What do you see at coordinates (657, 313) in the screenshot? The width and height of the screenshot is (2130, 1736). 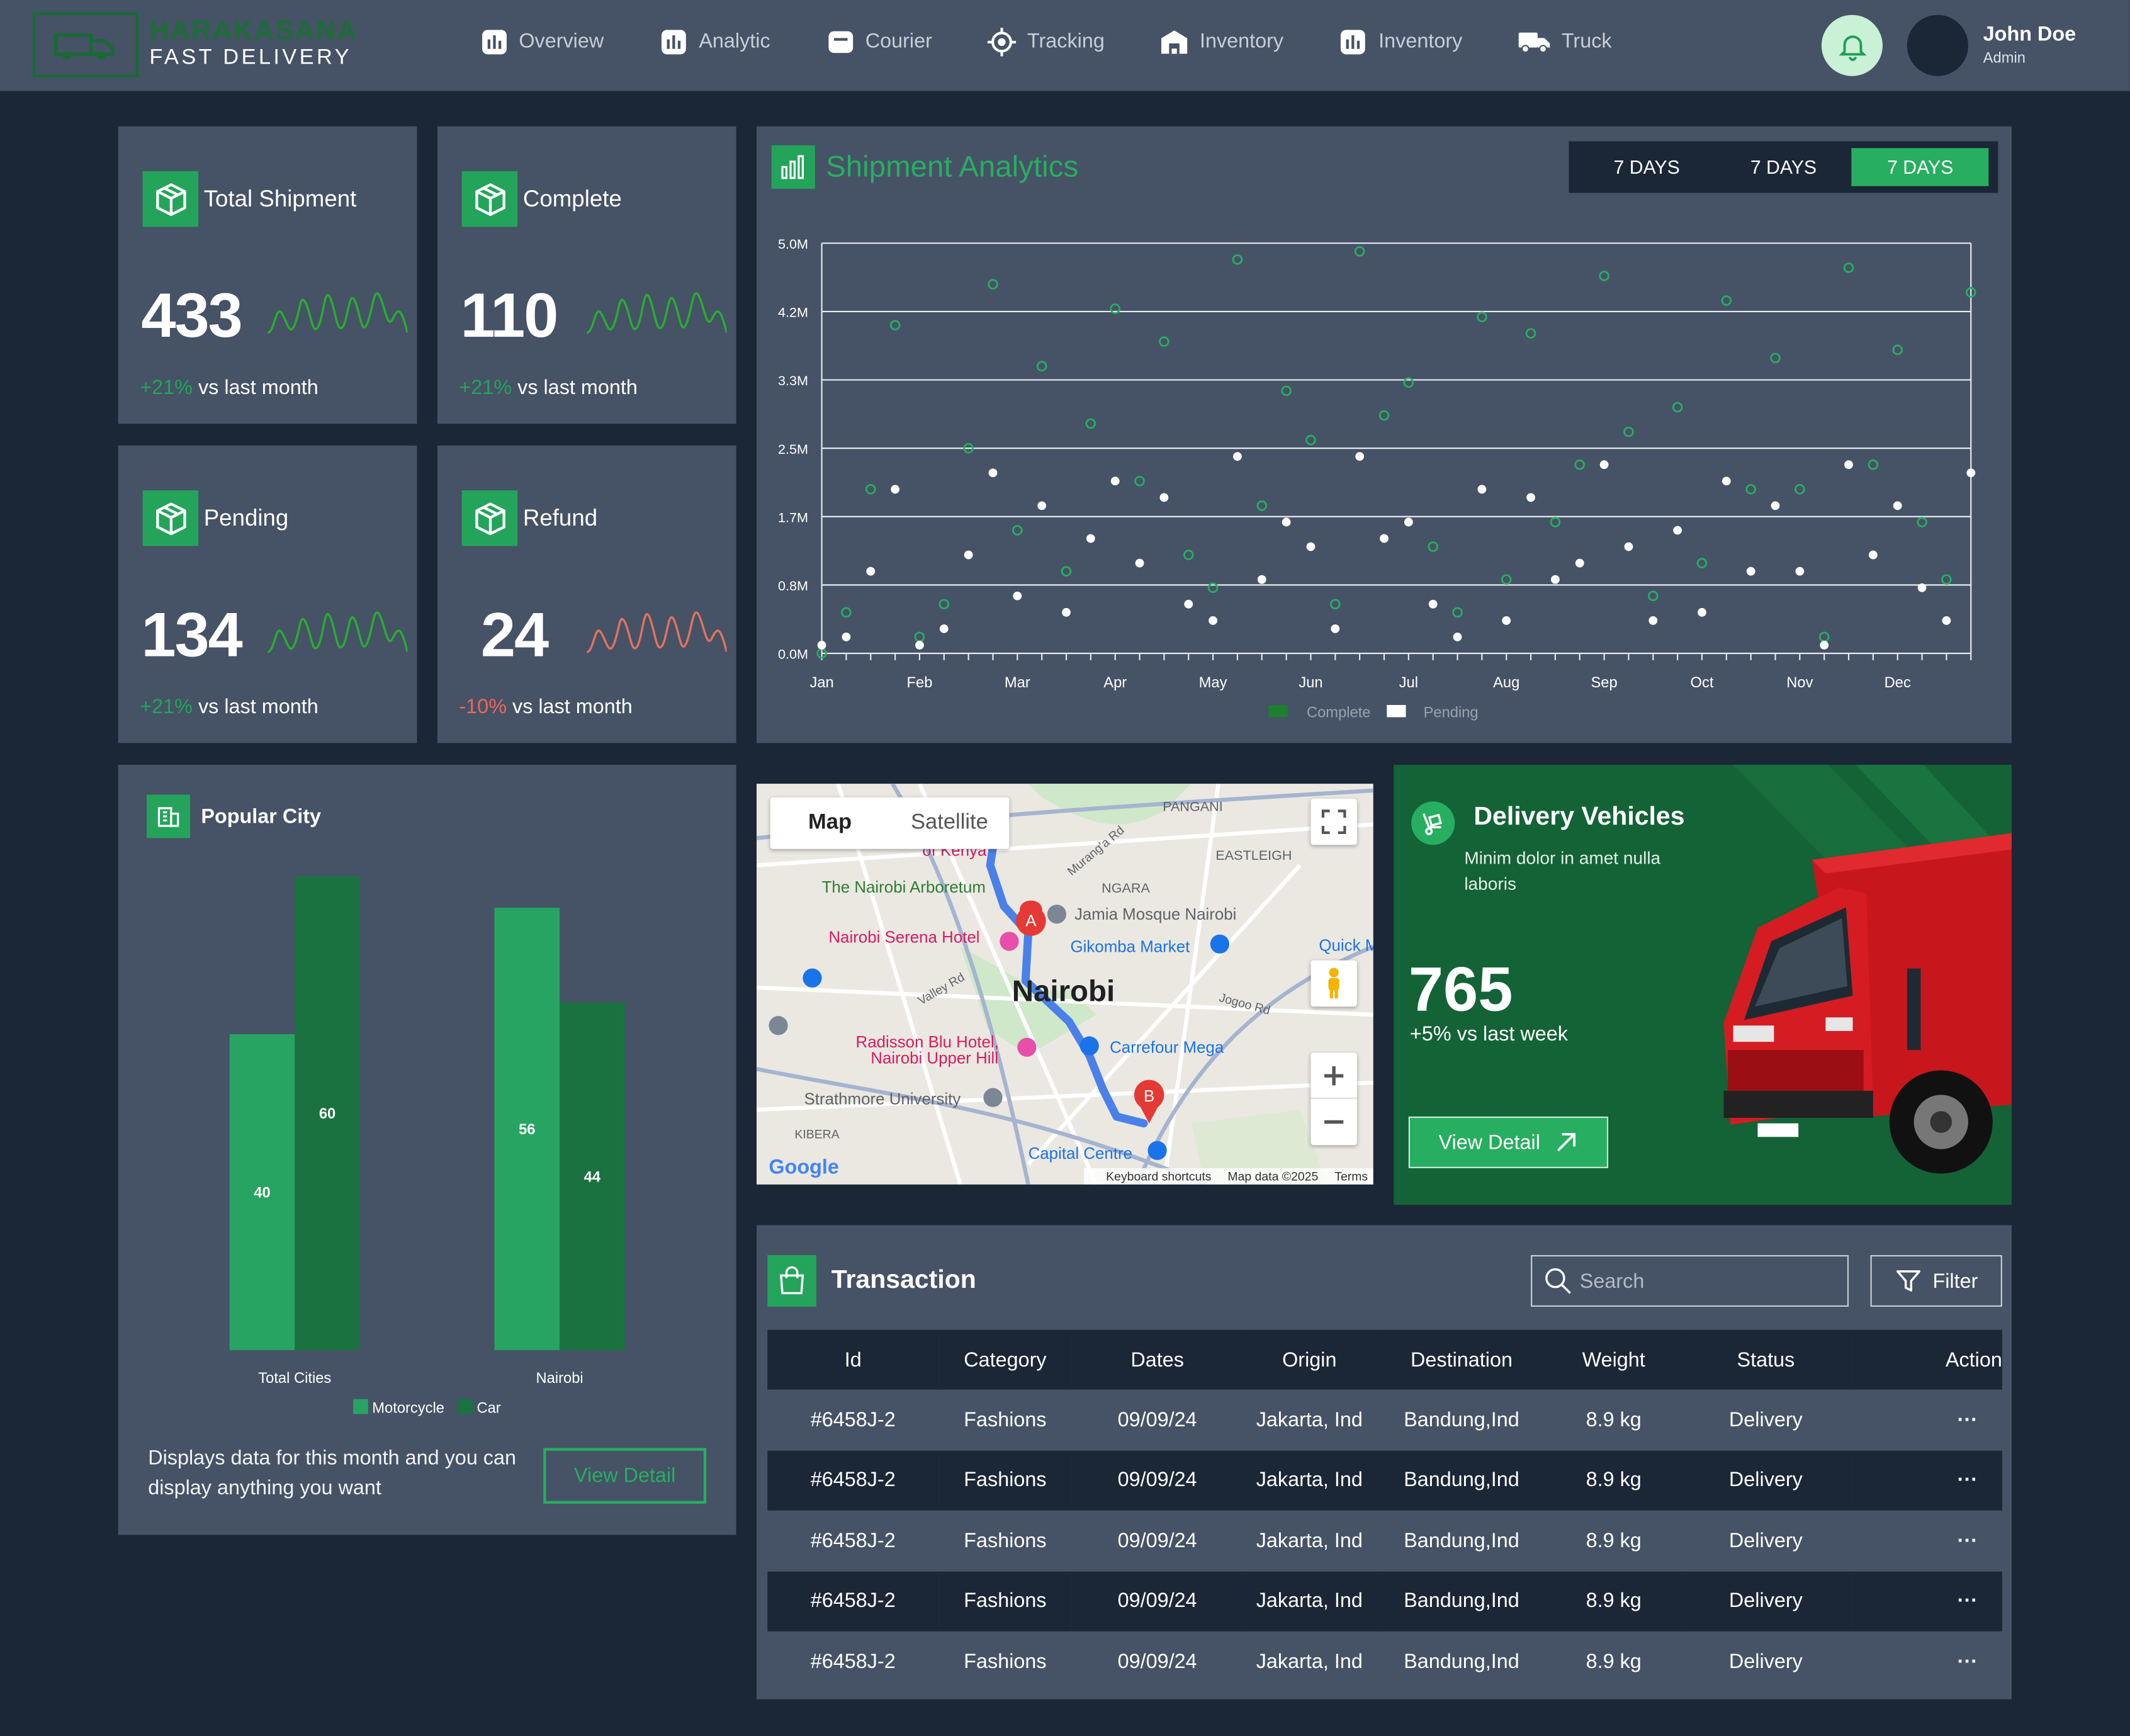 I see `sparkline` at bounding box center [657, 313].